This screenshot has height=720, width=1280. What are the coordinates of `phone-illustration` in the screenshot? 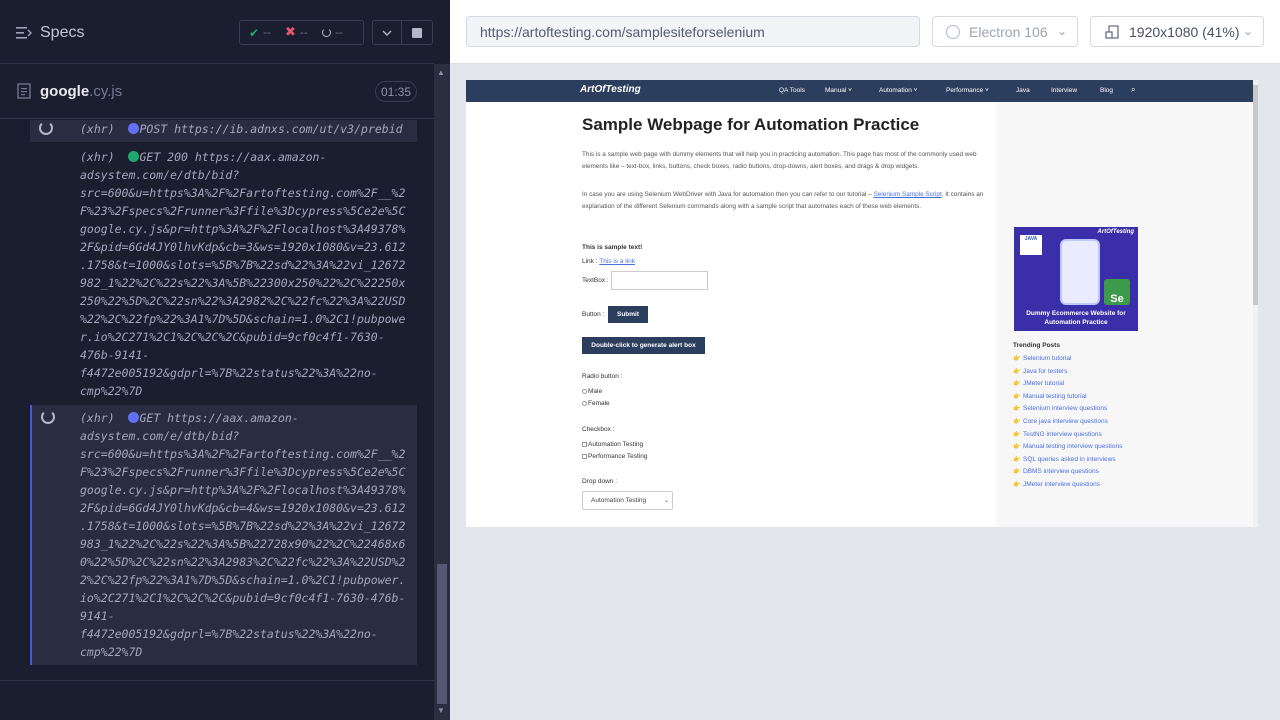 It's located at (1080, 272).